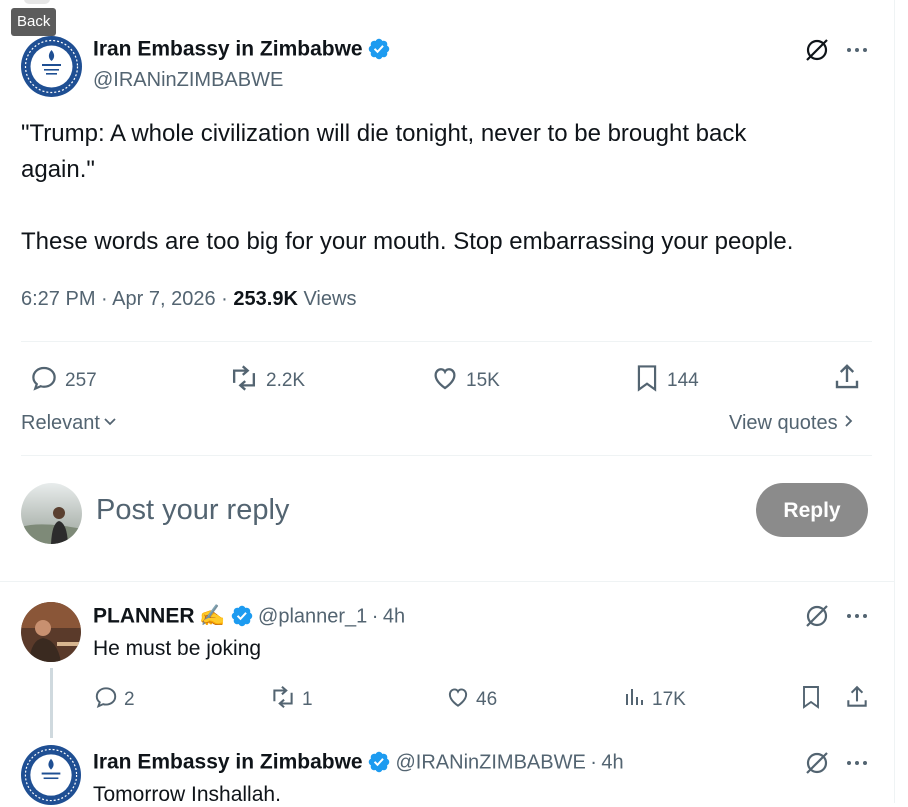 This screenshot has width=908, height=807. What do you see at coordinates (783, 423) in the screenshot?
I see `view-quotes-label: View quotes` at bounding box center [783, 423].